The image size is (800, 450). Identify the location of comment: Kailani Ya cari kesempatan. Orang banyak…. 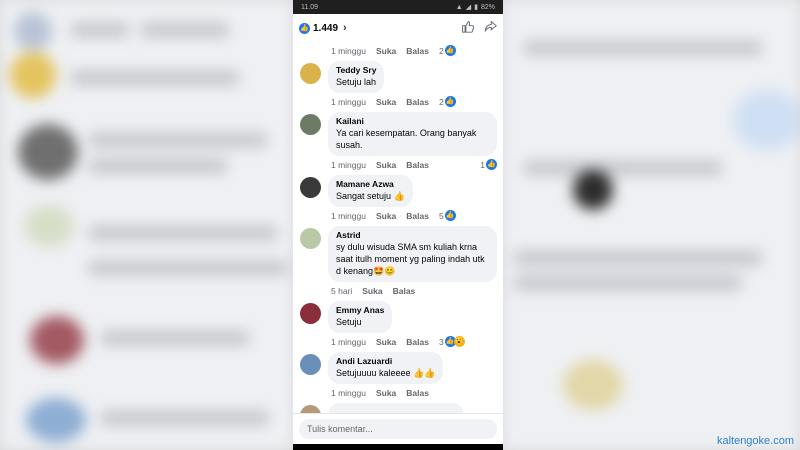
(398, 134).